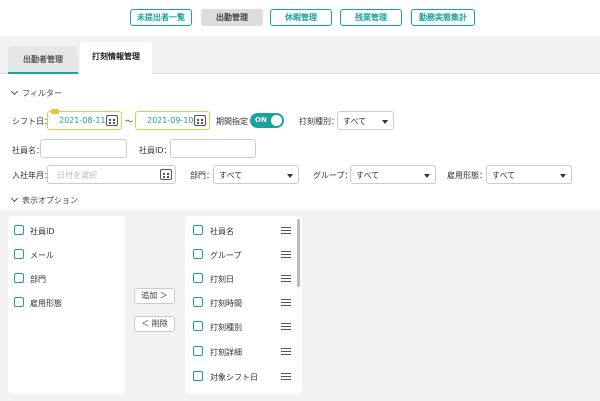  What do you see at coordinates (222, 279) in the screenshot?
I see `item-label: 打刻日` at bounding box center [222, 279].